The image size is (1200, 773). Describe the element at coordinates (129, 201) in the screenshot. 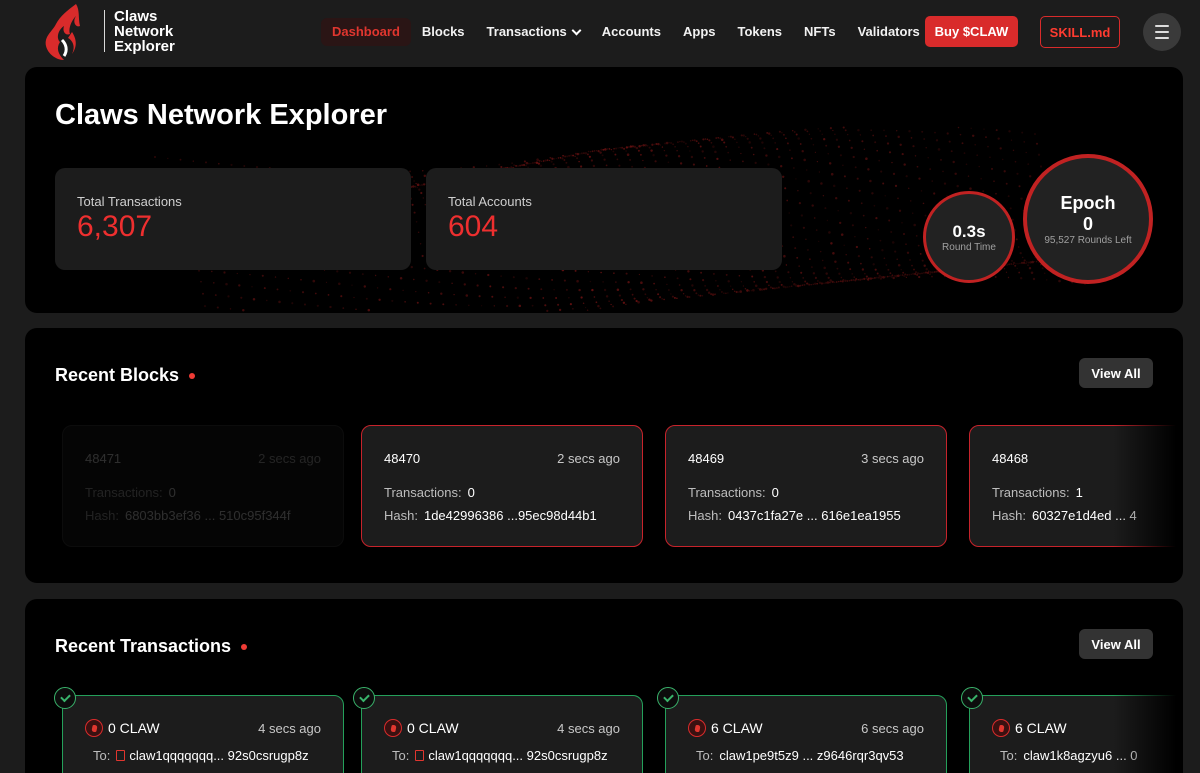

I see `total-transactions-label: Total Transactions` at that location.